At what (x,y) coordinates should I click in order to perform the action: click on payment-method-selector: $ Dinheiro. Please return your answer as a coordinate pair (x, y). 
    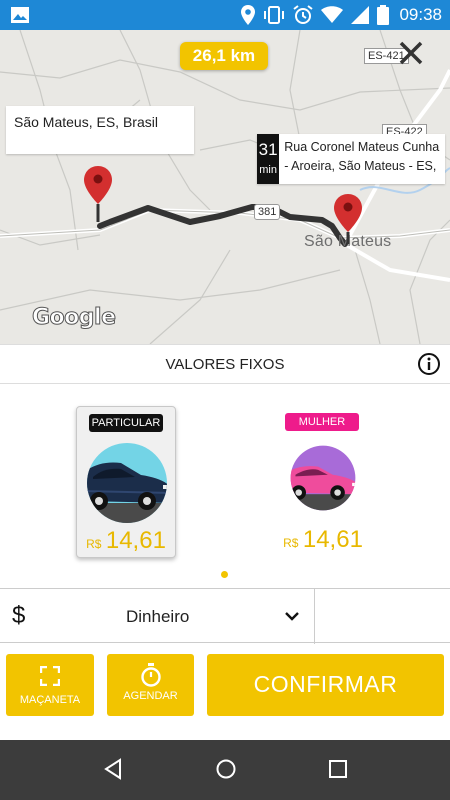
    Looking at the image, I should click on (225, 616).